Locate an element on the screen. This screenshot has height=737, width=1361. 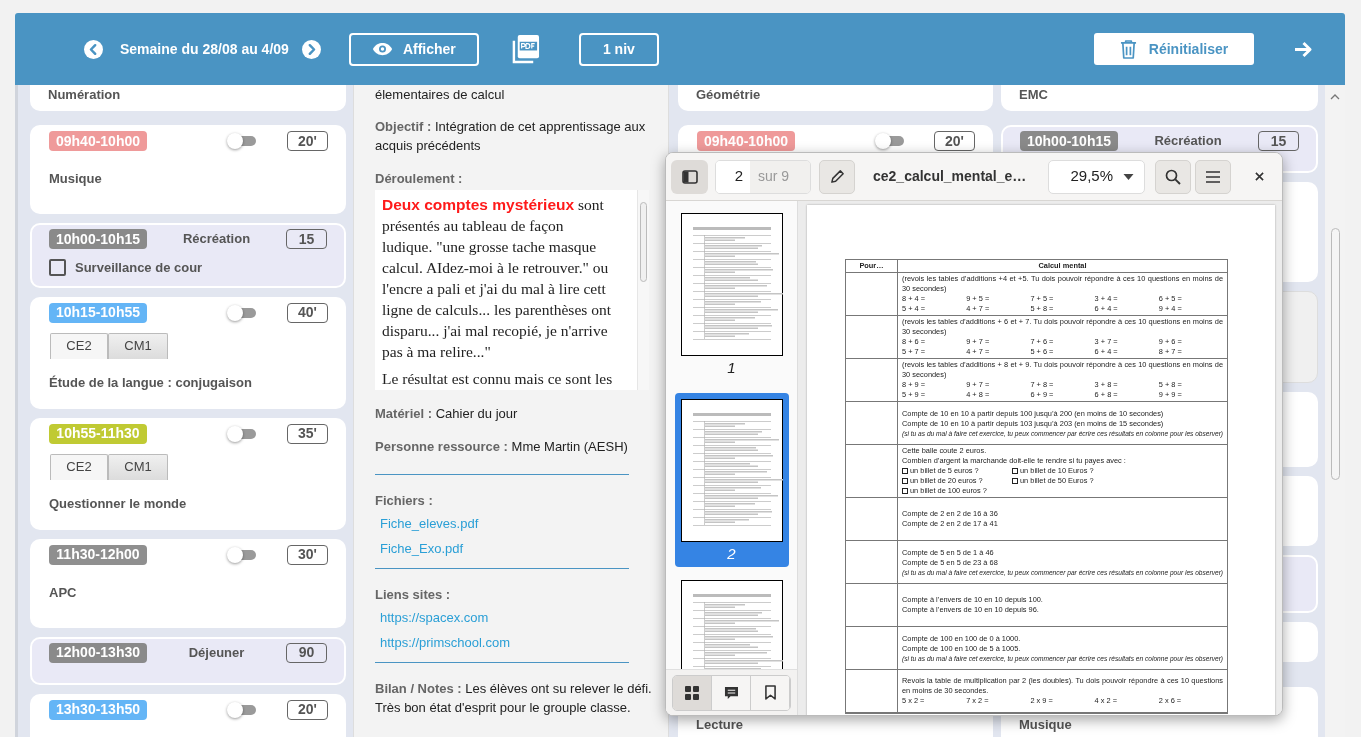
procedure-text: ligne de calculs... les parenthèses ont is located at coordinates (497, 310).